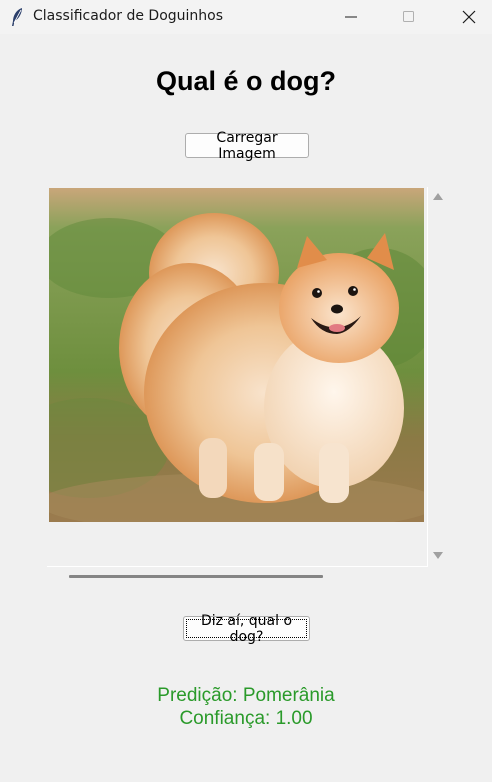 This screenshot has width=492, height=782. I want to click on page-title: Qual é o dog?, so click(246, 81).